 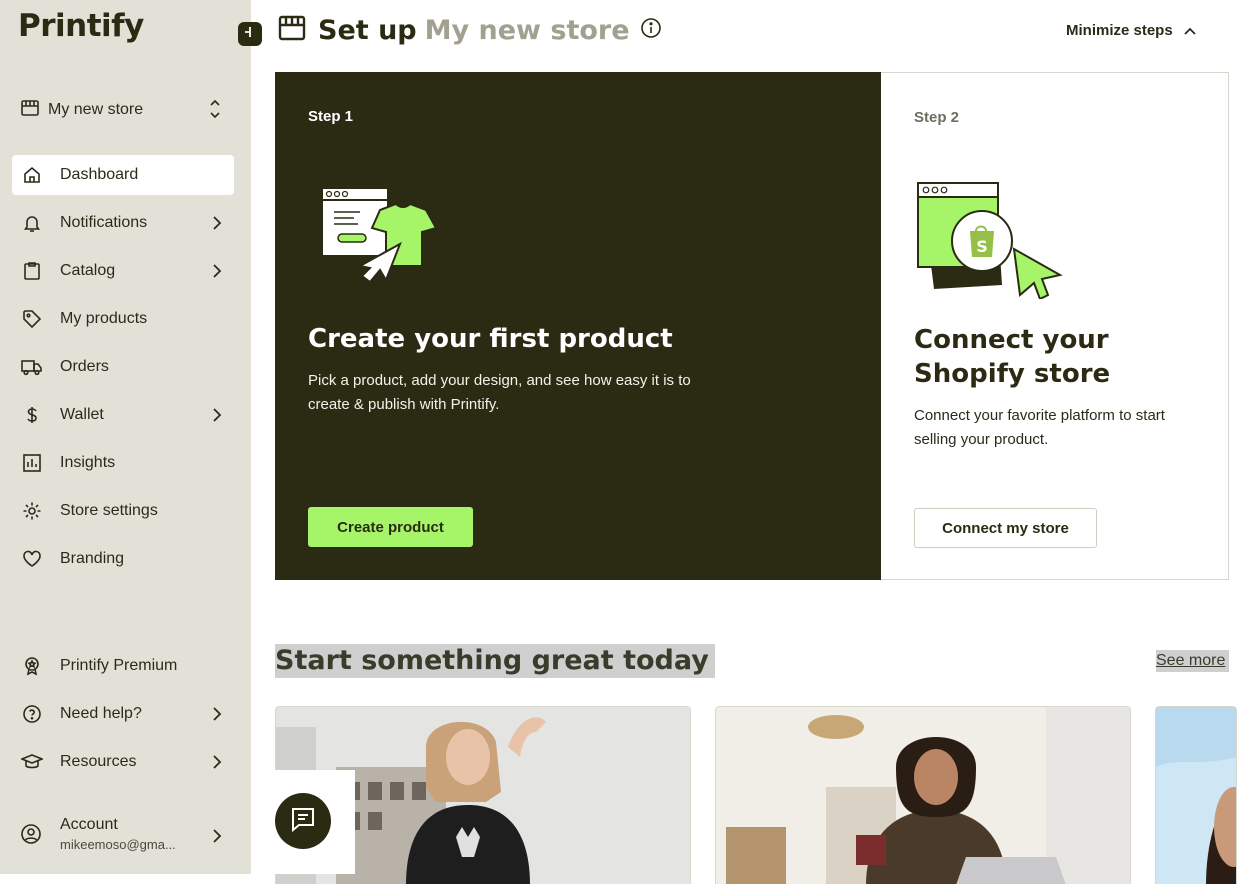 I want to click on info-icon, so click(x=651, y=30).